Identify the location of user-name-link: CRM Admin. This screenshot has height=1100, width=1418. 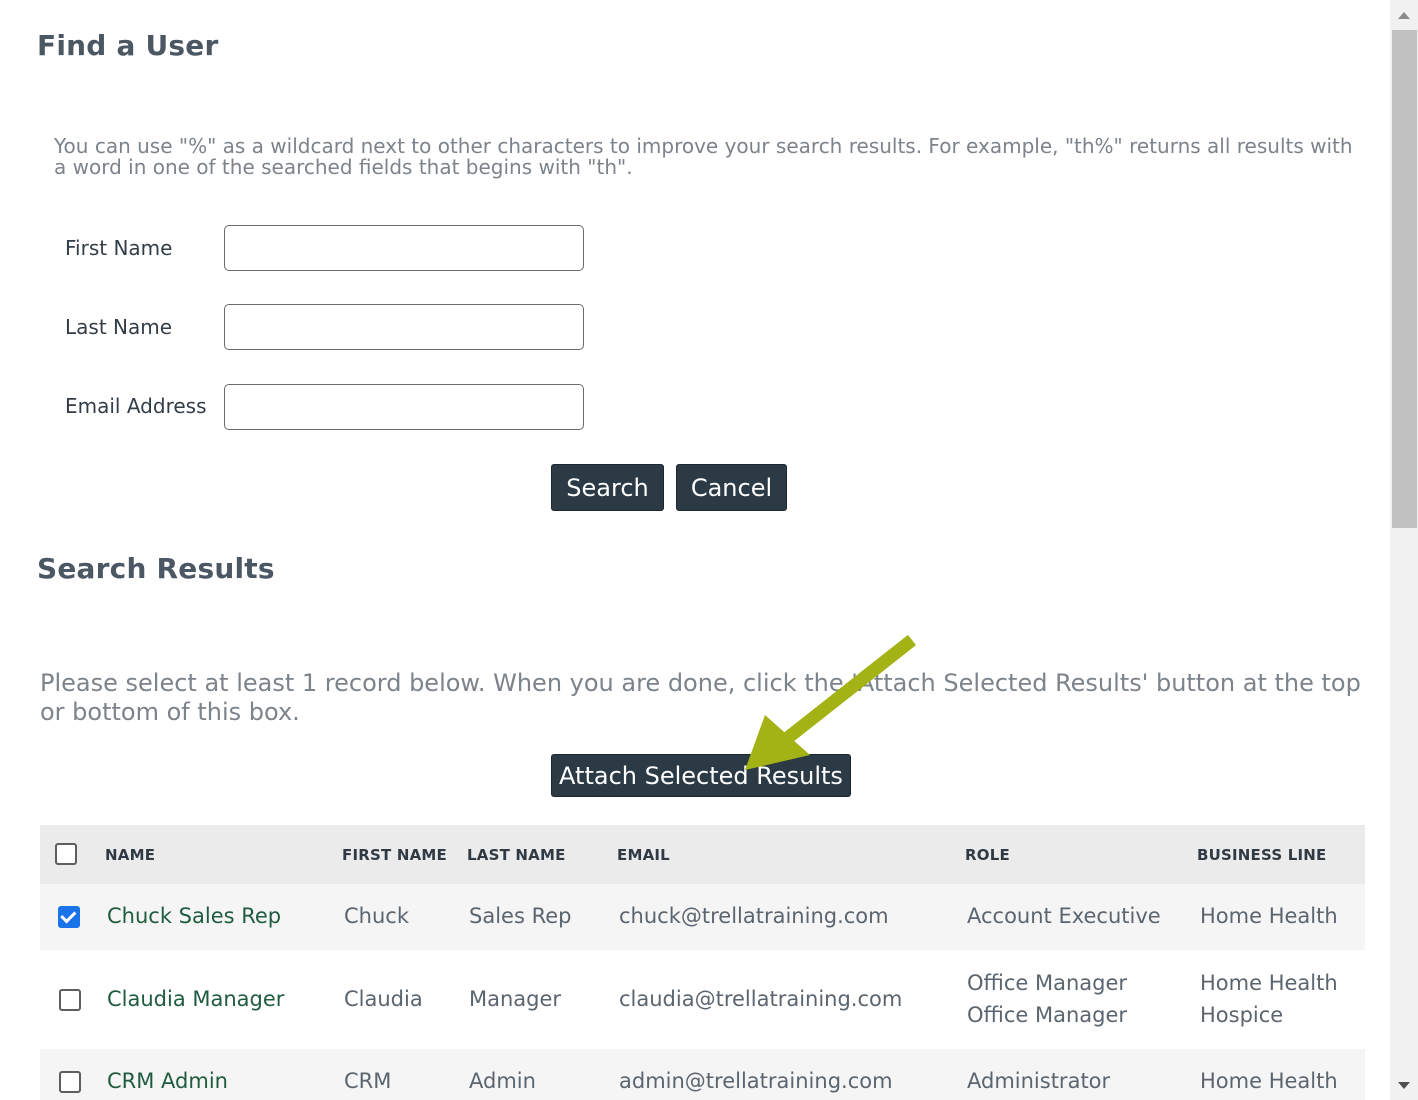
(167, 1081).